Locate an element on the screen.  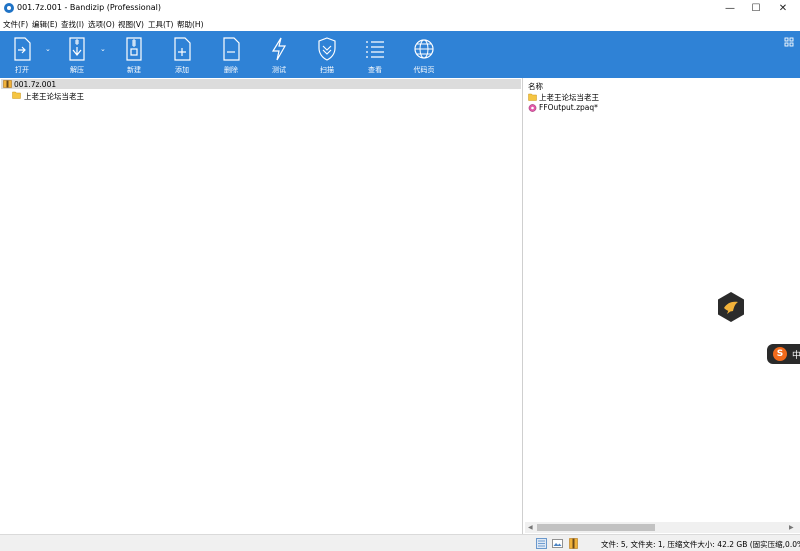
view-label: 查看 is located at coordinates (375, 70).